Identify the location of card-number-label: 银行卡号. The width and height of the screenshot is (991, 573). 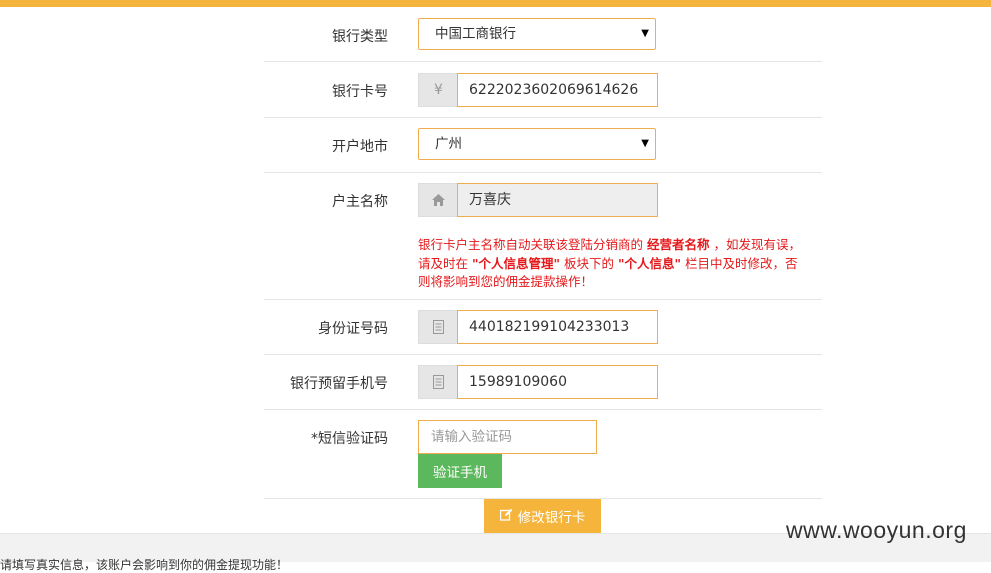
(360, 92).